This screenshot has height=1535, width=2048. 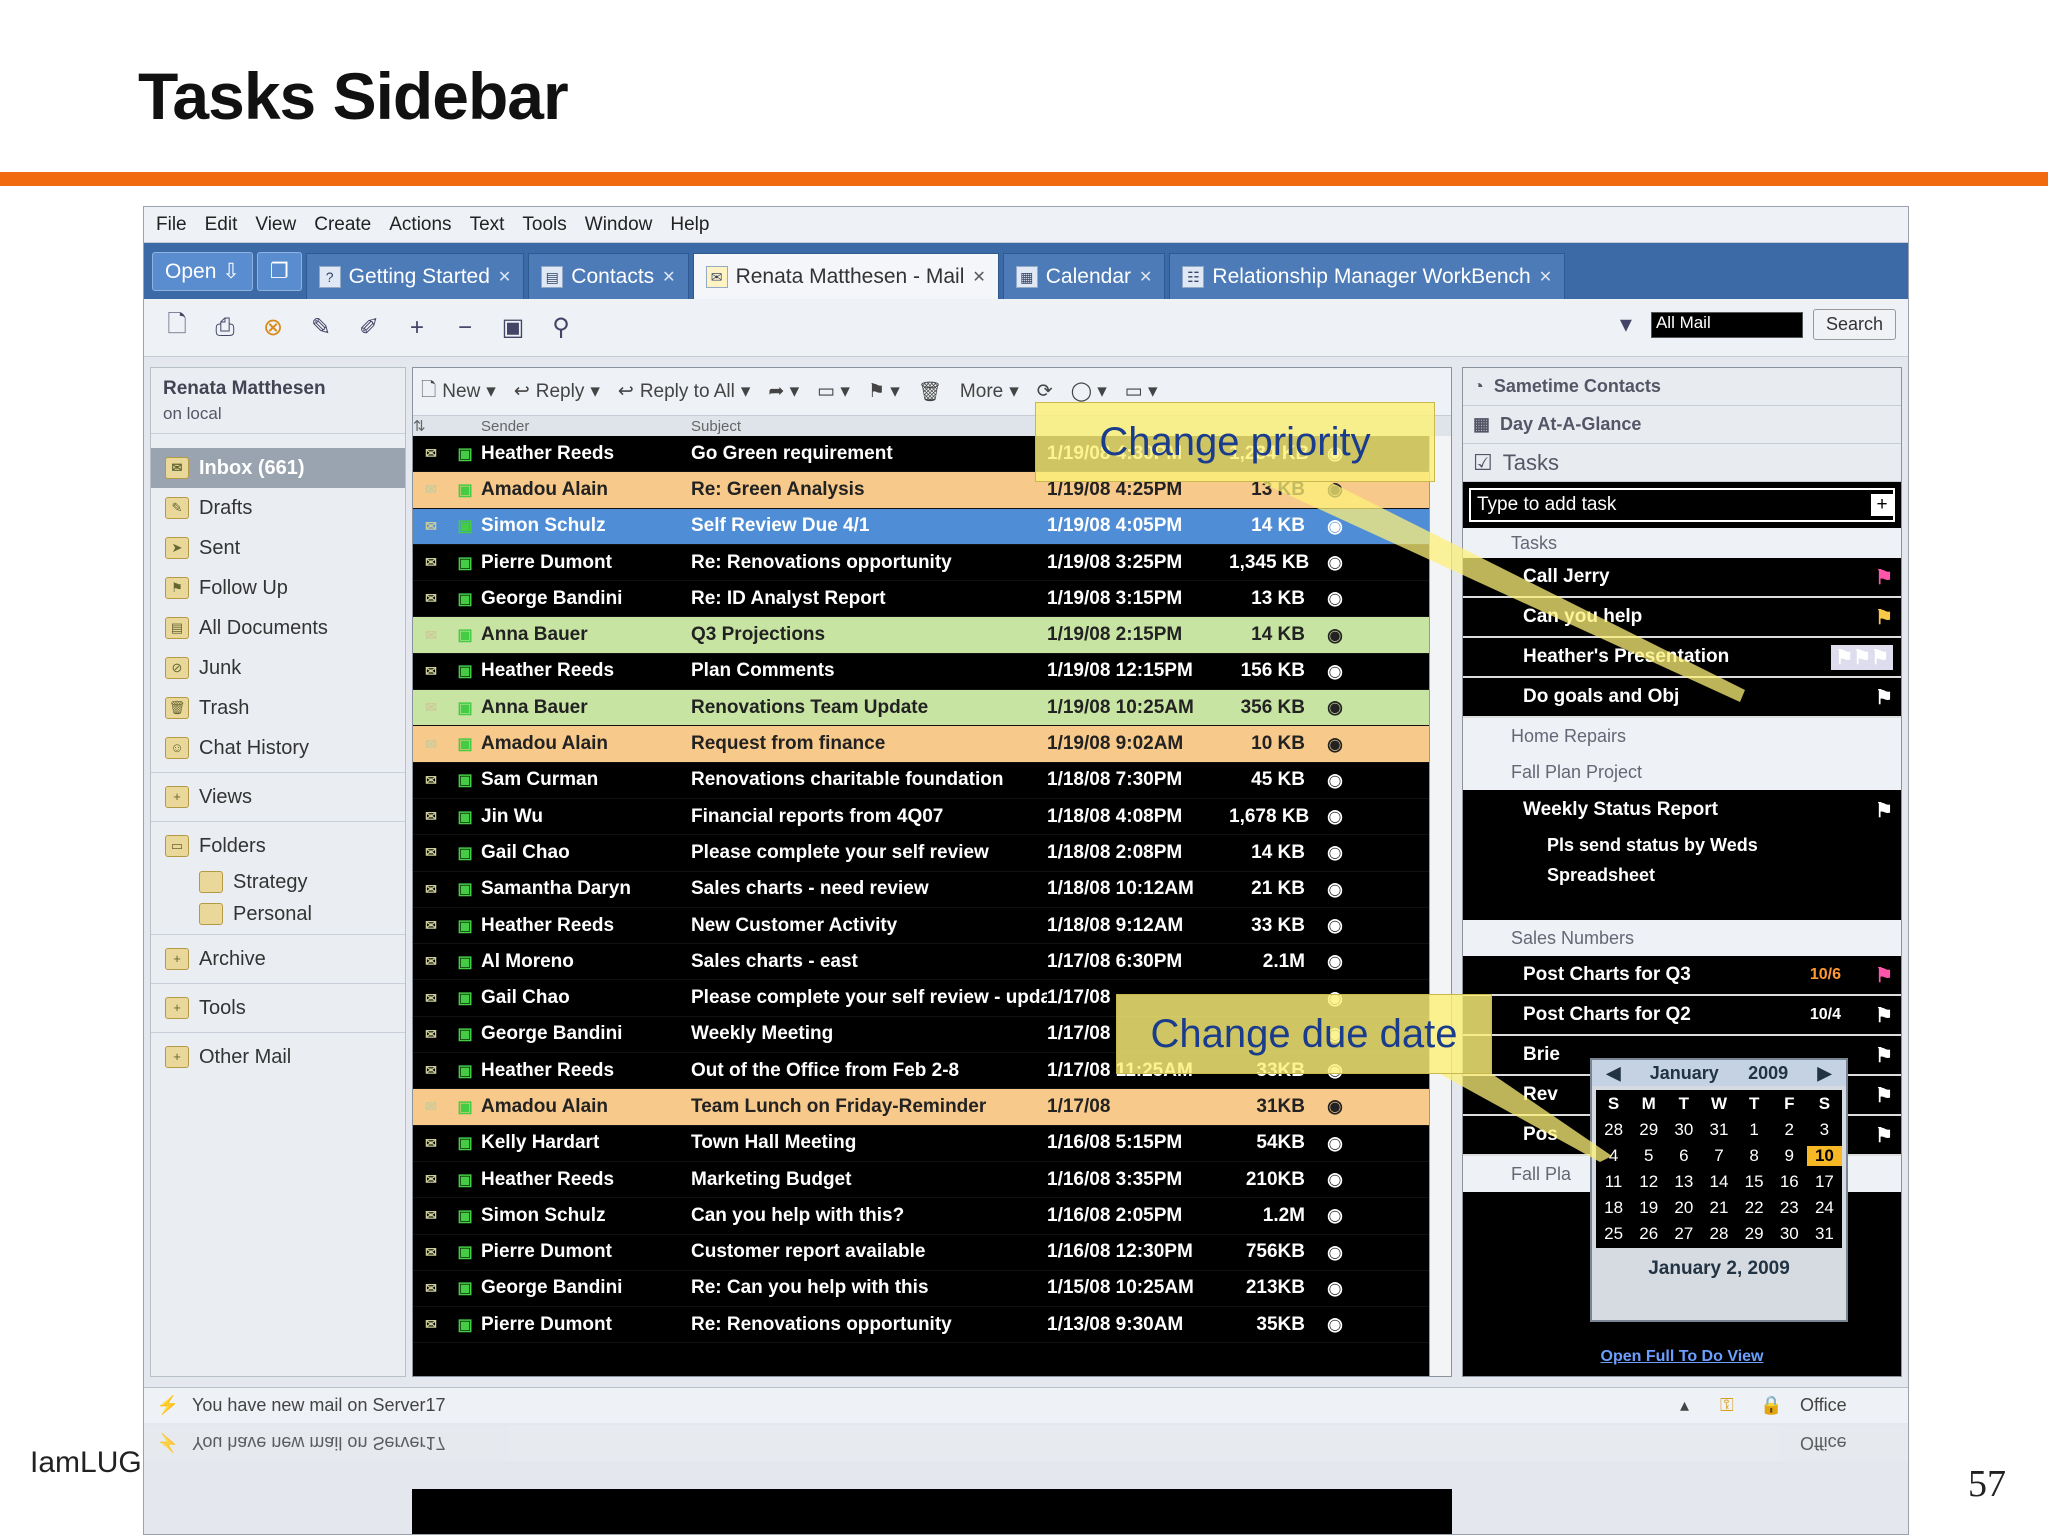 What do you see at coordinates (369, 328) in the screenshot?
I see `mark-icon: ✐` at bounding box center [369, 328].